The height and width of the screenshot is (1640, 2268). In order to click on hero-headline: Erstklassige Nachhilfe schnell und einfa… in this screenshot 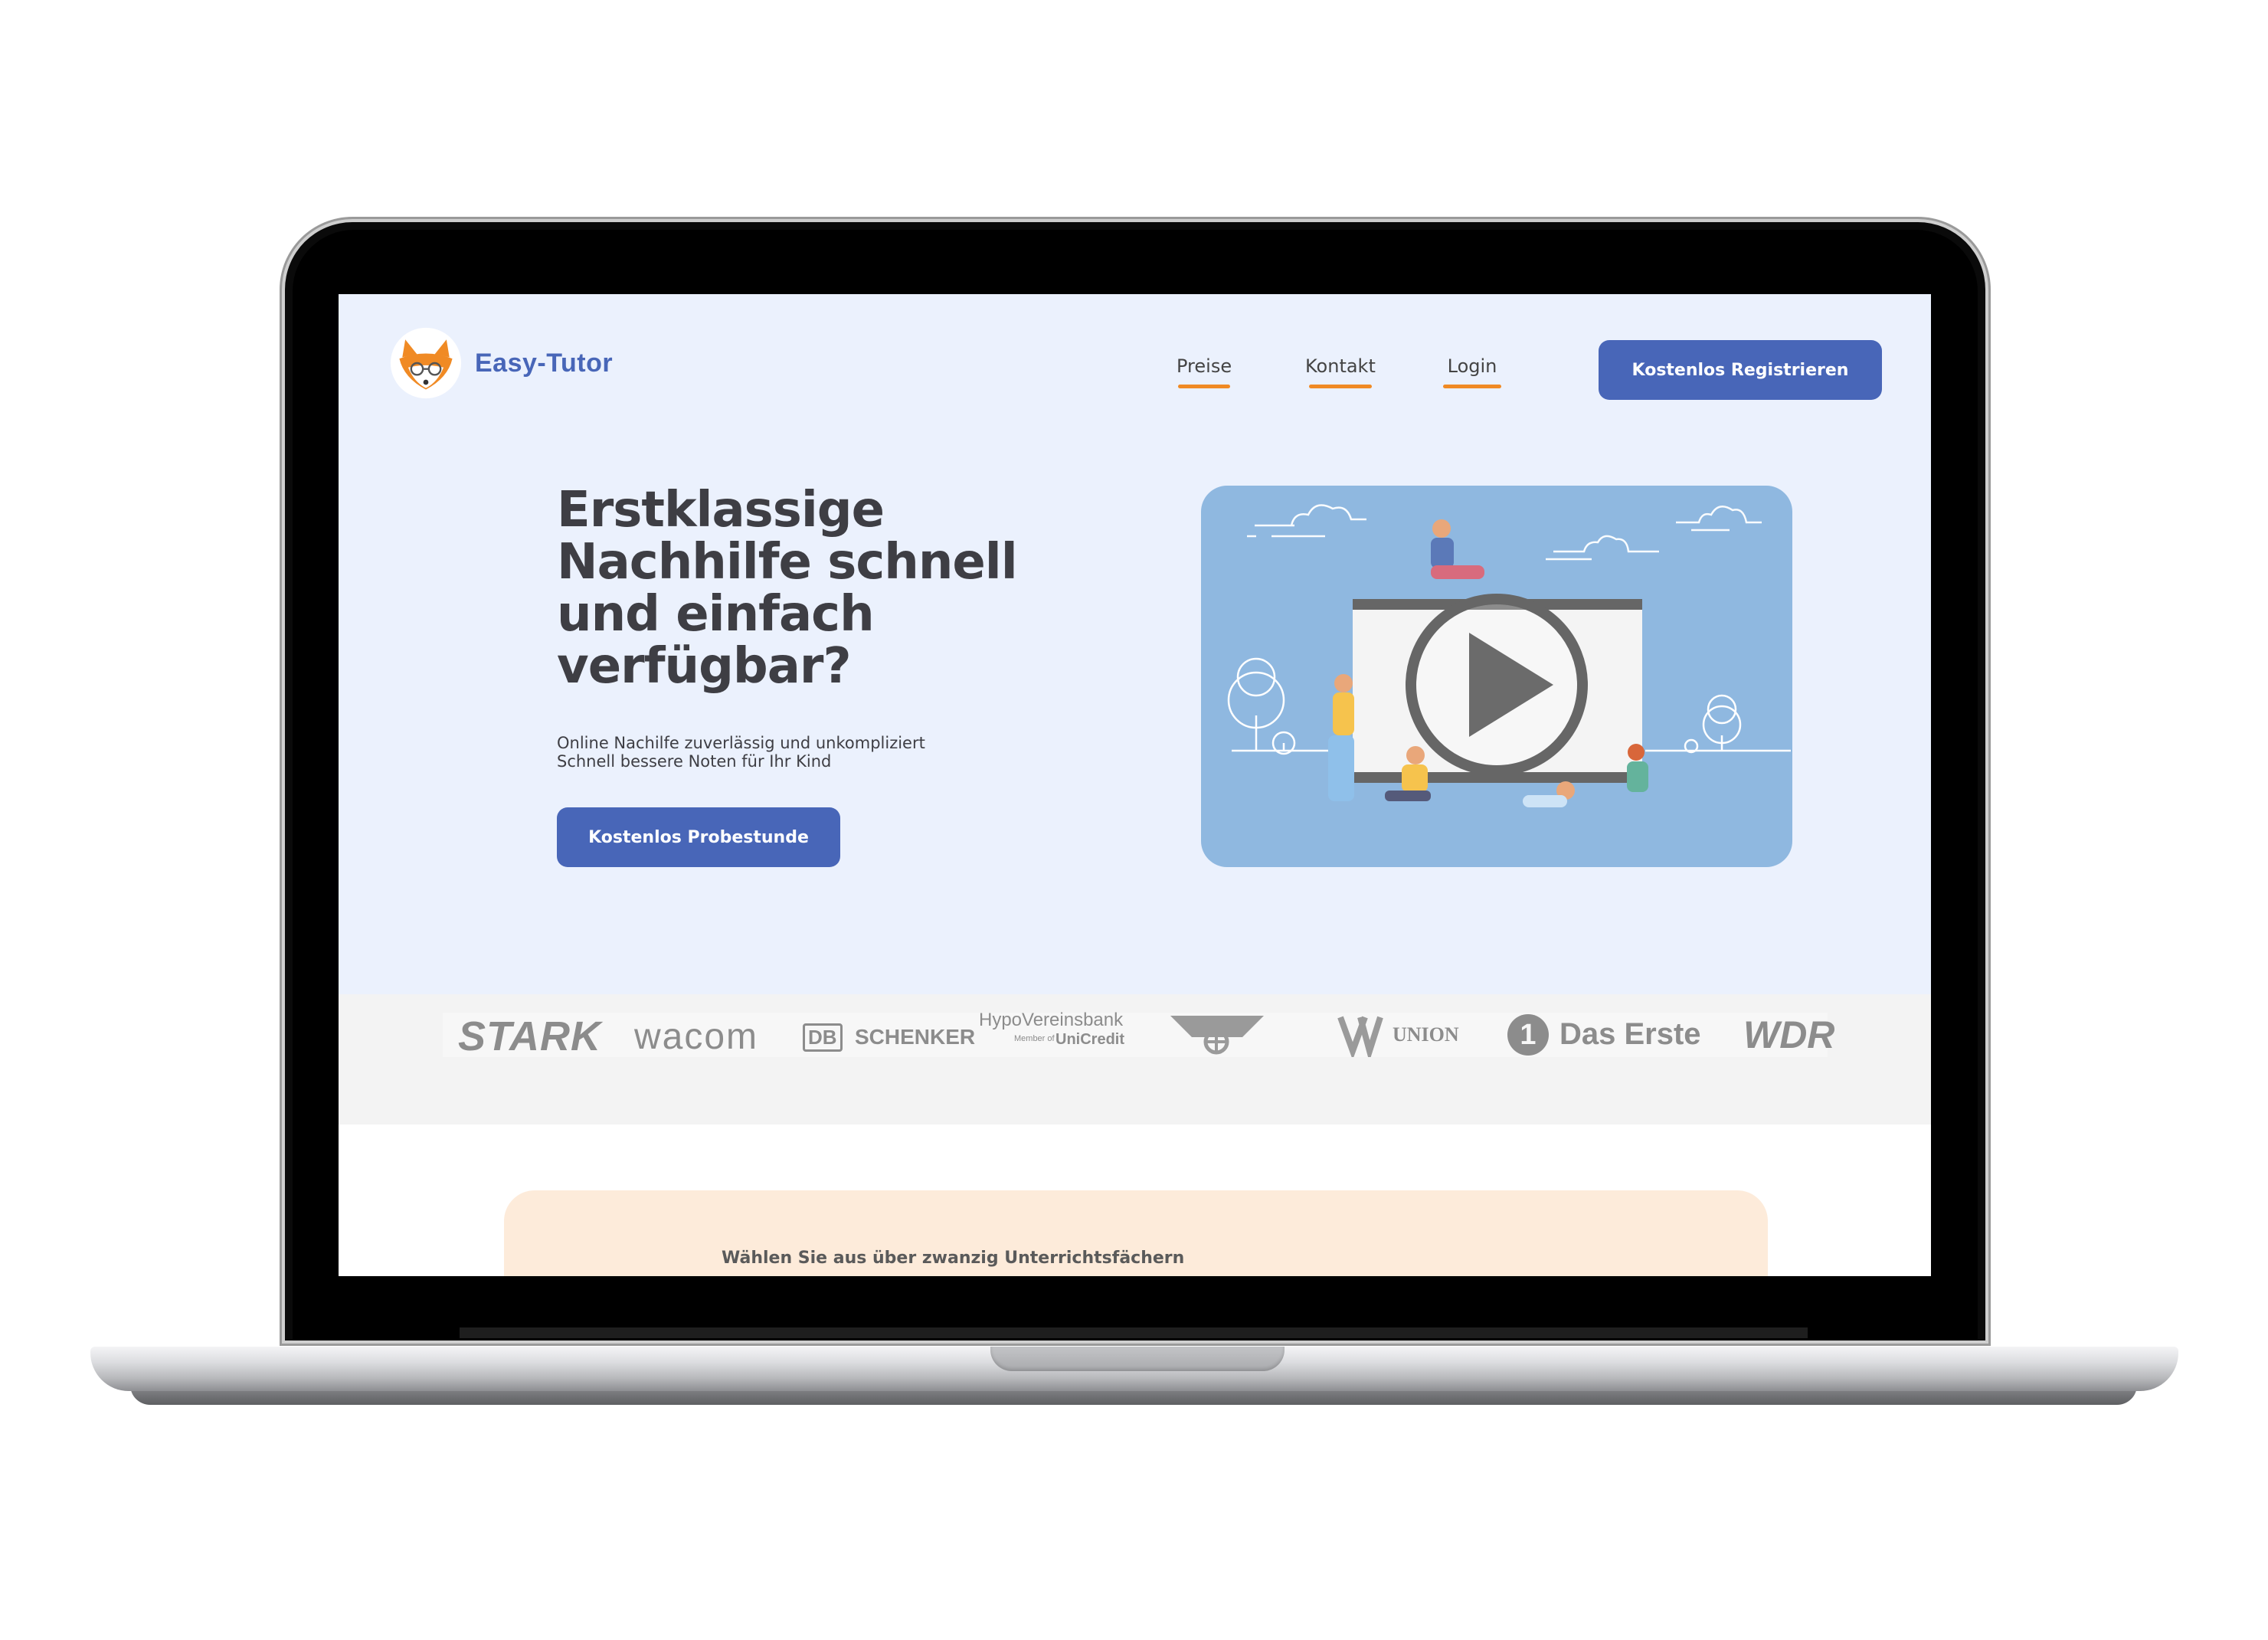, I will do `click(787, 588)`.